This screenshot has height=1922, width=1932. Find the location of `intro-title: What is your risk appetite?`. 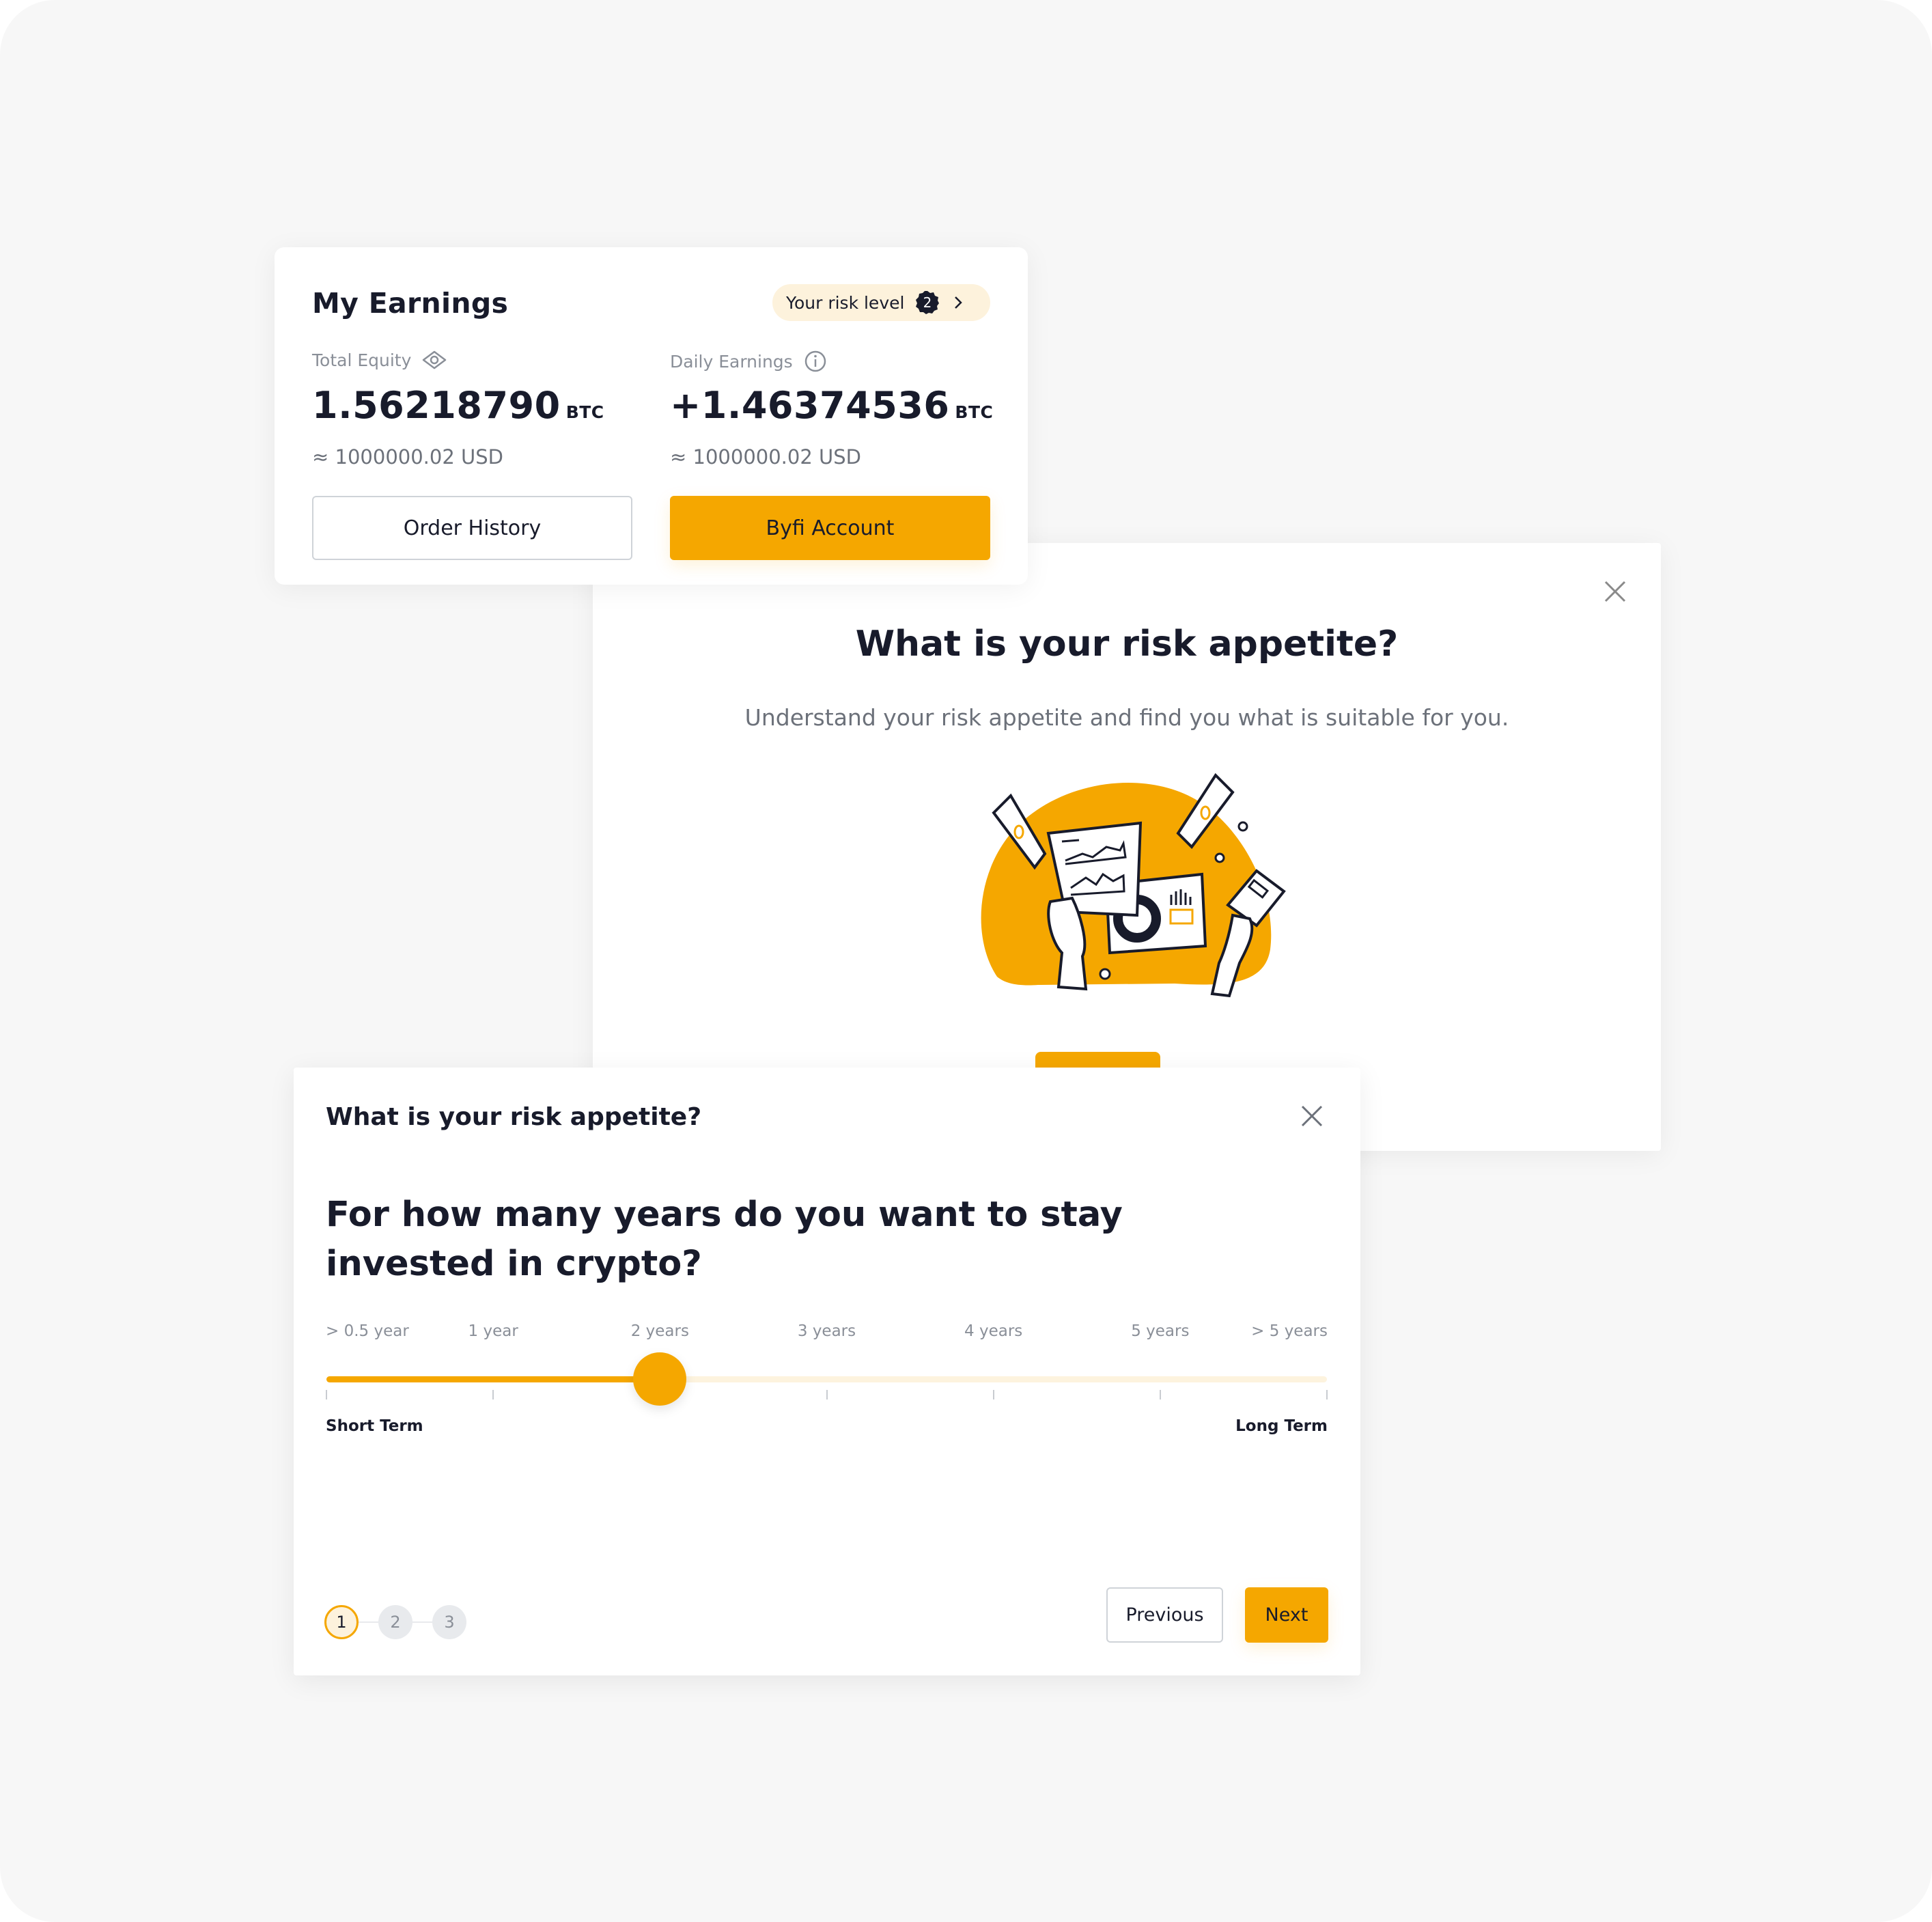

intro-title: What is your risk appetite? is located at coordinates (1127, 644).